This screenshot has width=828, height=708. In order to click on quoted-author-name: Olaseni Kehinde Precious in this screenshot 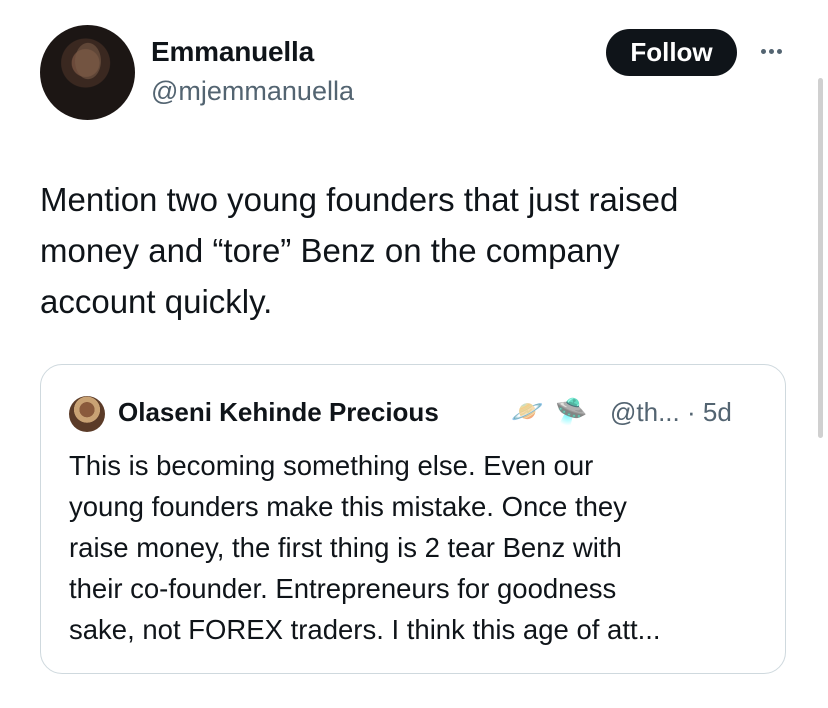, I will do `click(278, 412)`.